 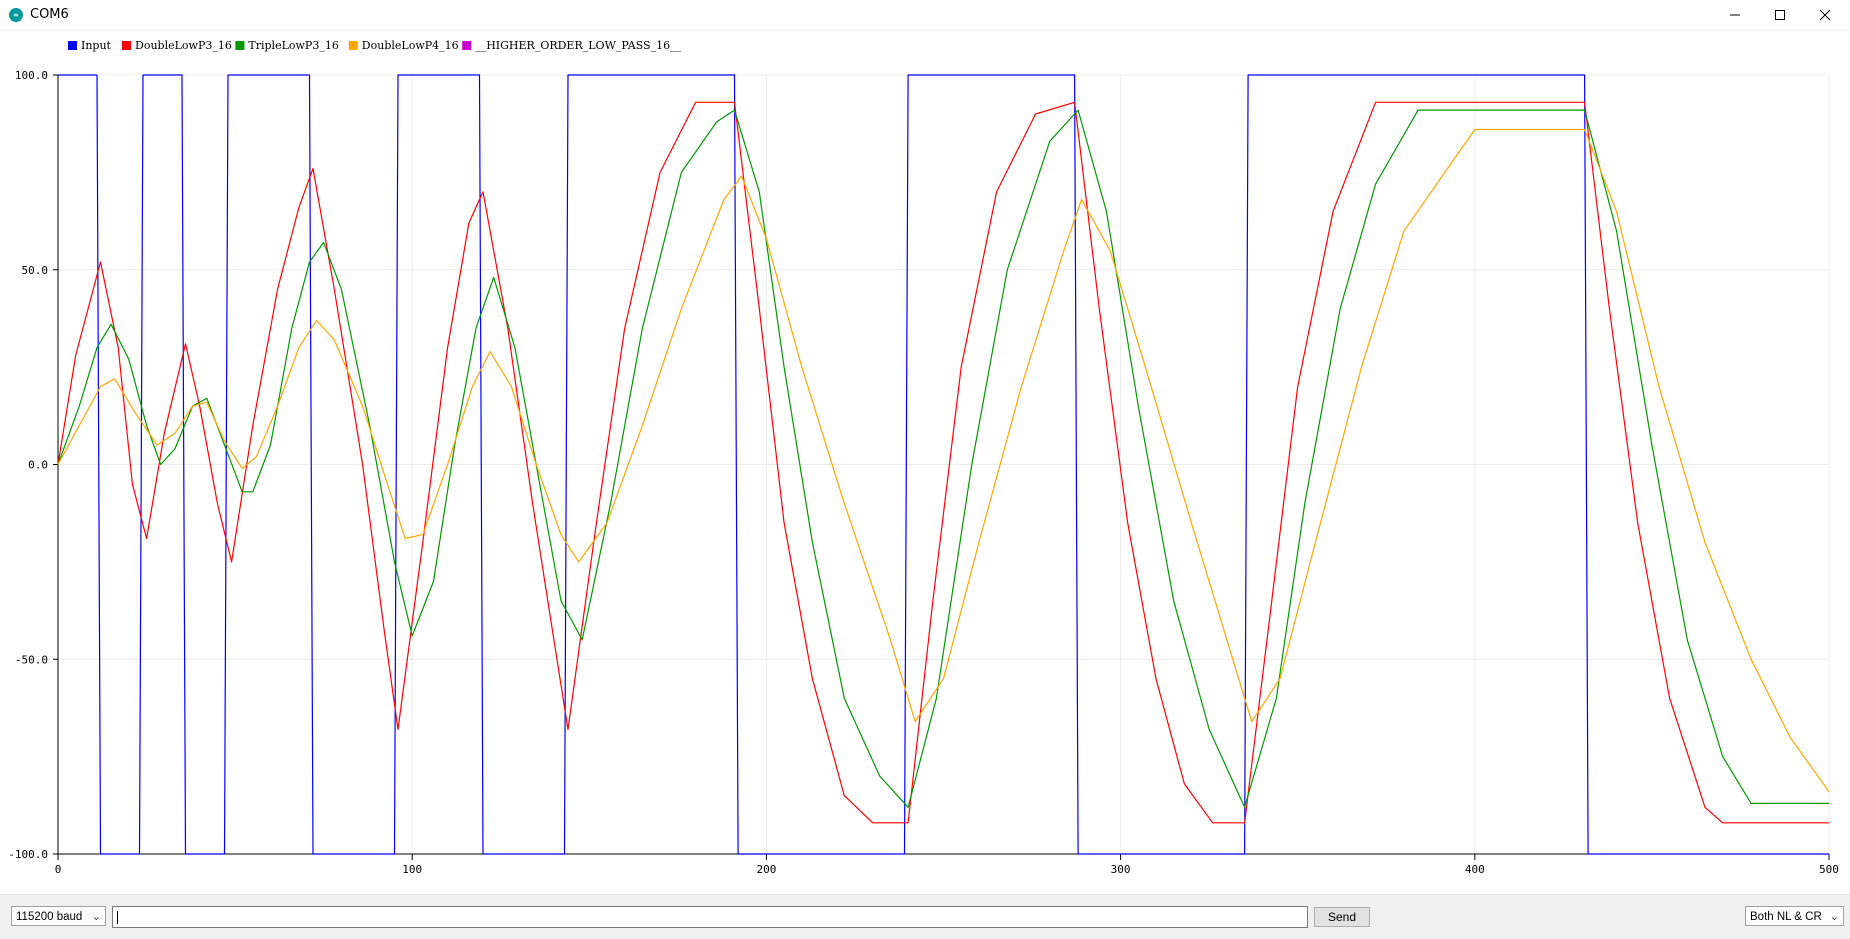 I want to click on legend-label: TripleLowP3_16, so click(x=293, y=45).